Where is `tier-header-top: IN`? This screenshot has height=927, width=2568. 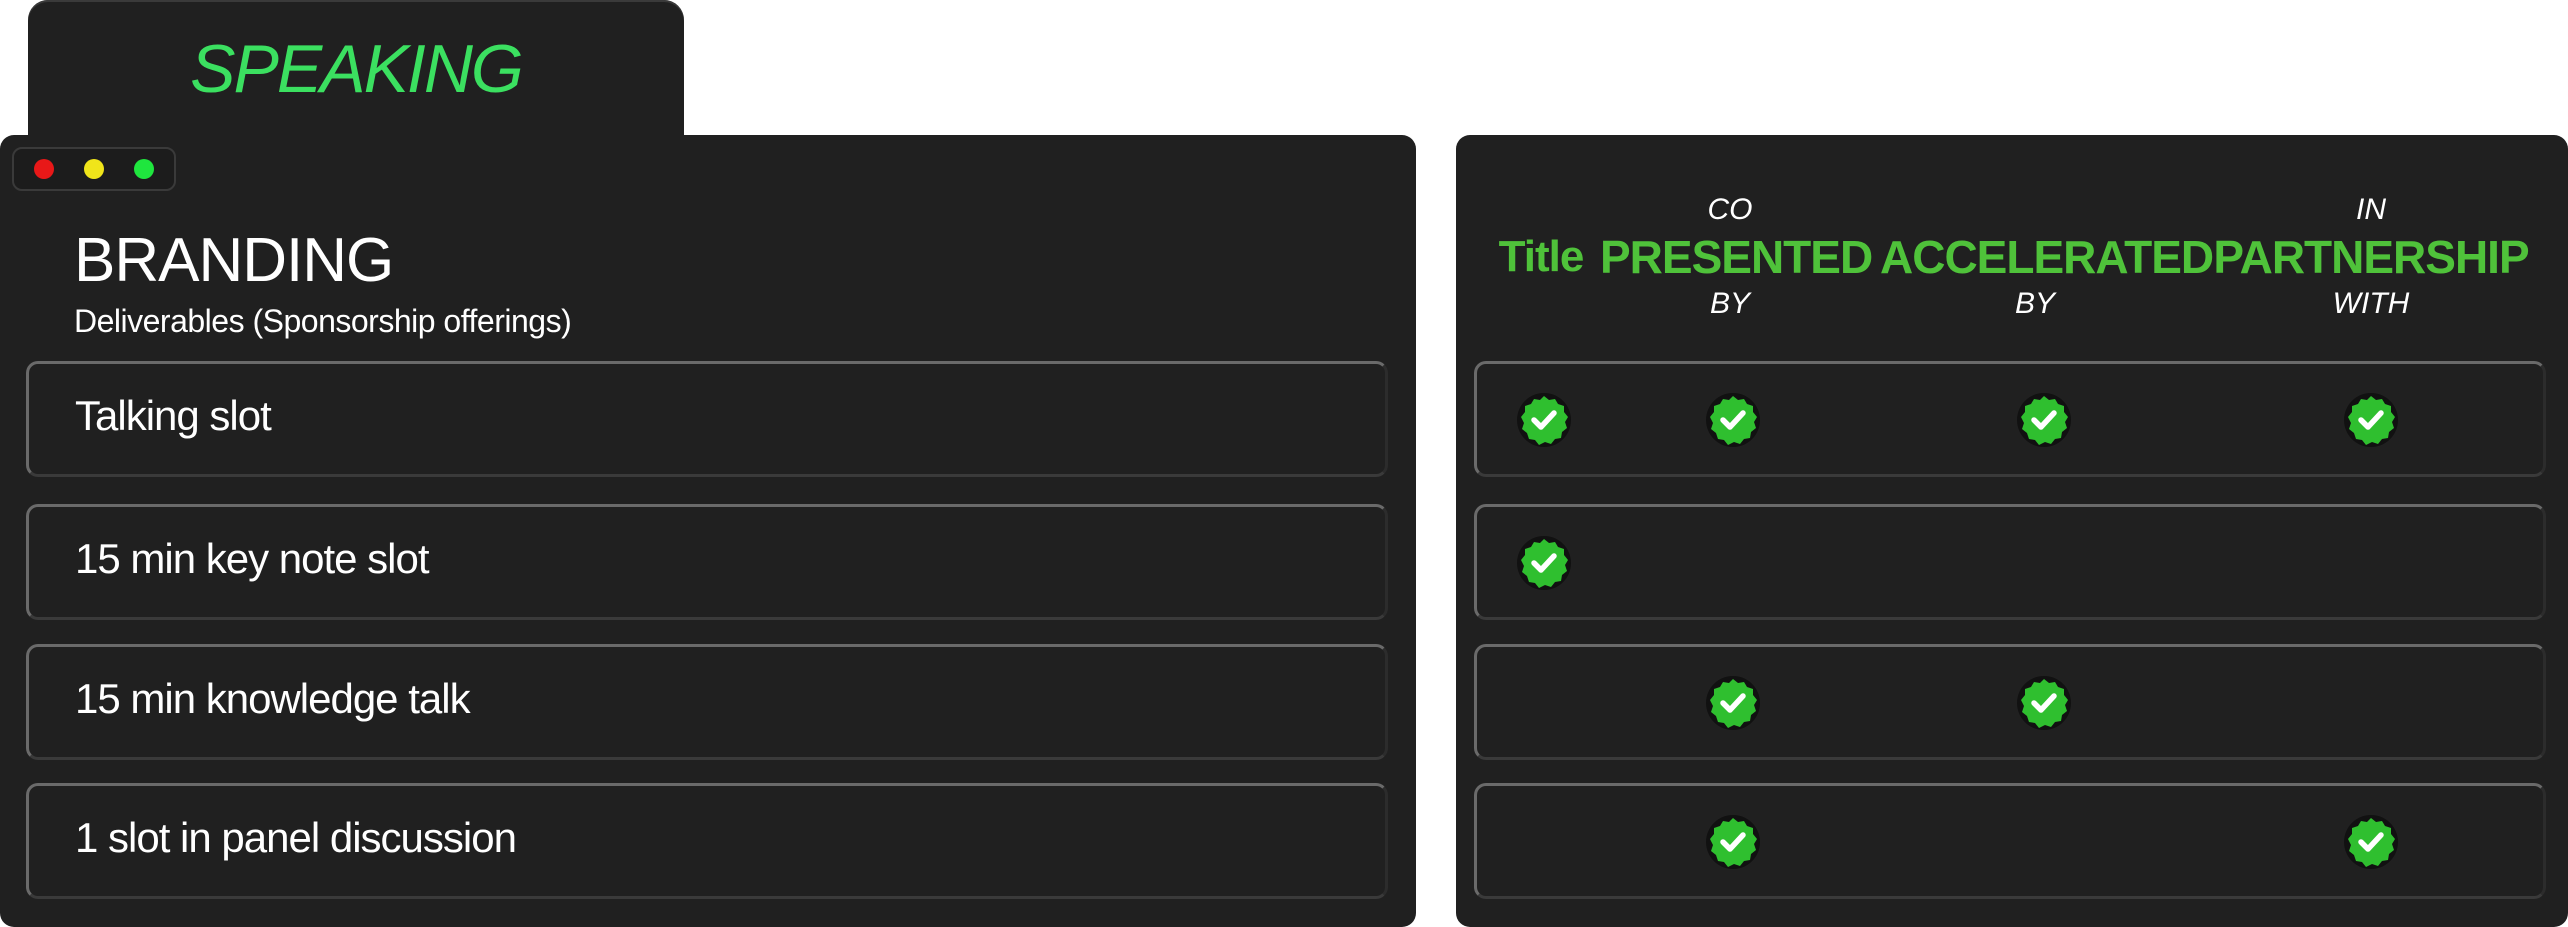 tier-header-top: IN is located at coordinates (2371, 209).